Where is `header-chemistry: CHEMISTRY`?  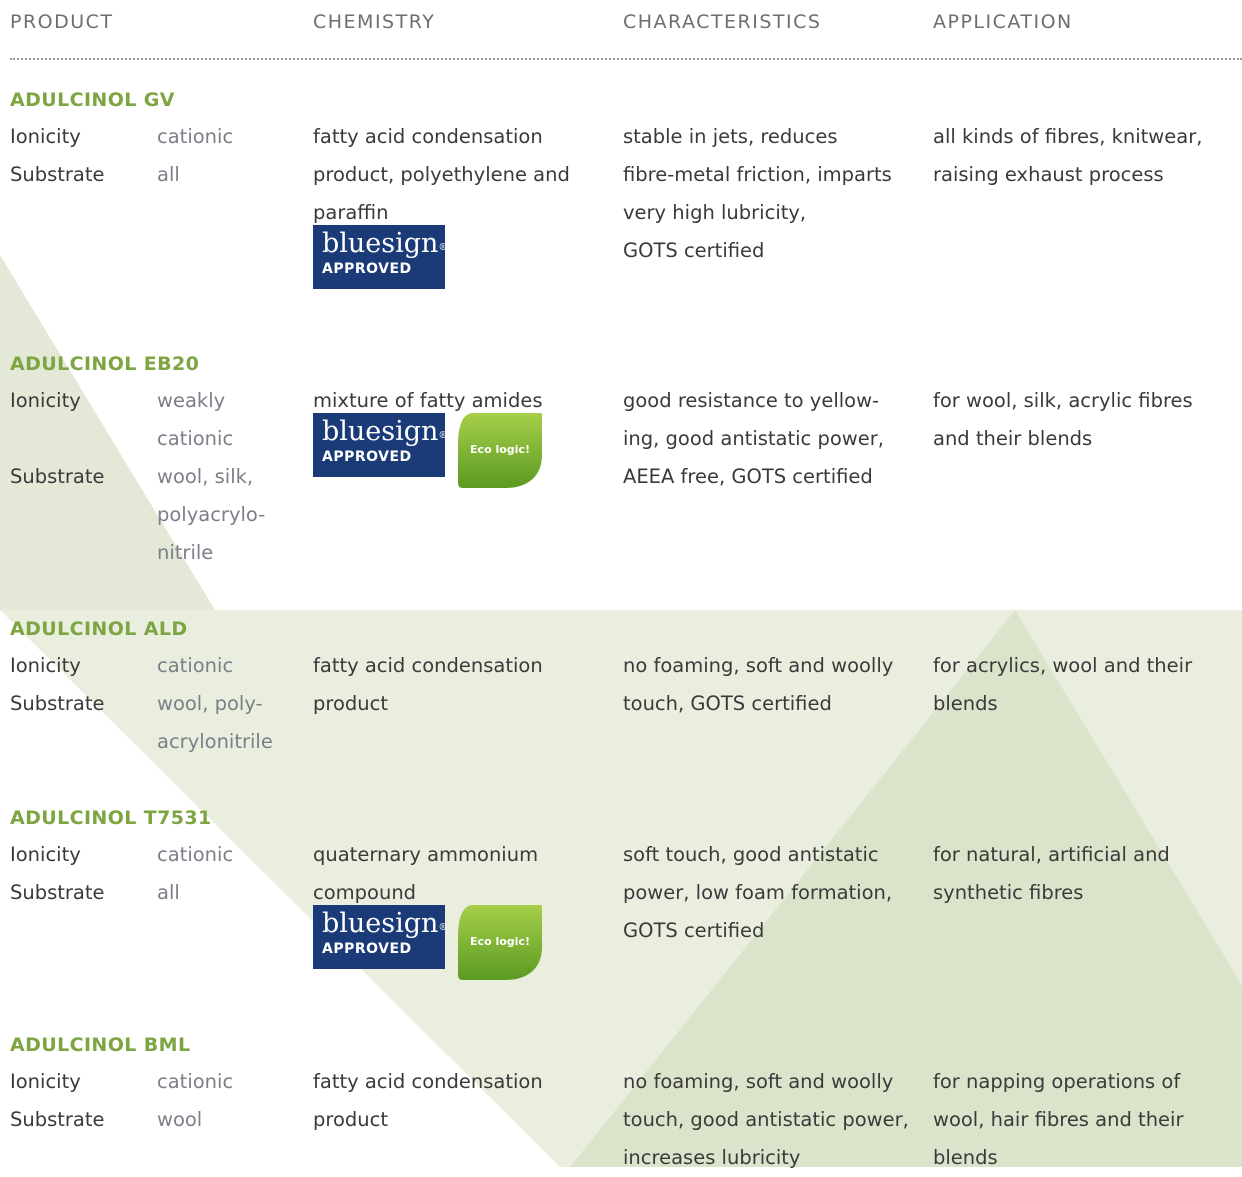 header-chemistry: CHEMISTRY is located at coordinates (374, 22).